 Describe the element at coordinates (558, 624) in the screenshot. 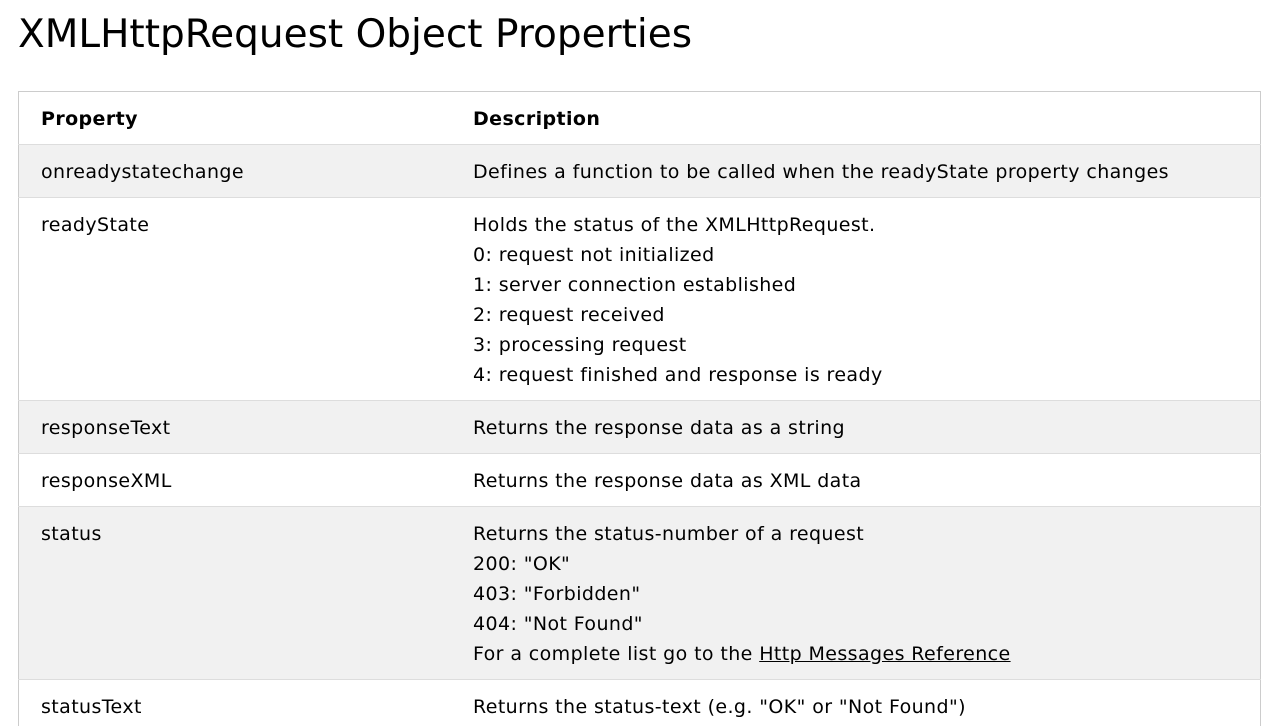

I see `description-line: 404: "Not Found"` at that location.